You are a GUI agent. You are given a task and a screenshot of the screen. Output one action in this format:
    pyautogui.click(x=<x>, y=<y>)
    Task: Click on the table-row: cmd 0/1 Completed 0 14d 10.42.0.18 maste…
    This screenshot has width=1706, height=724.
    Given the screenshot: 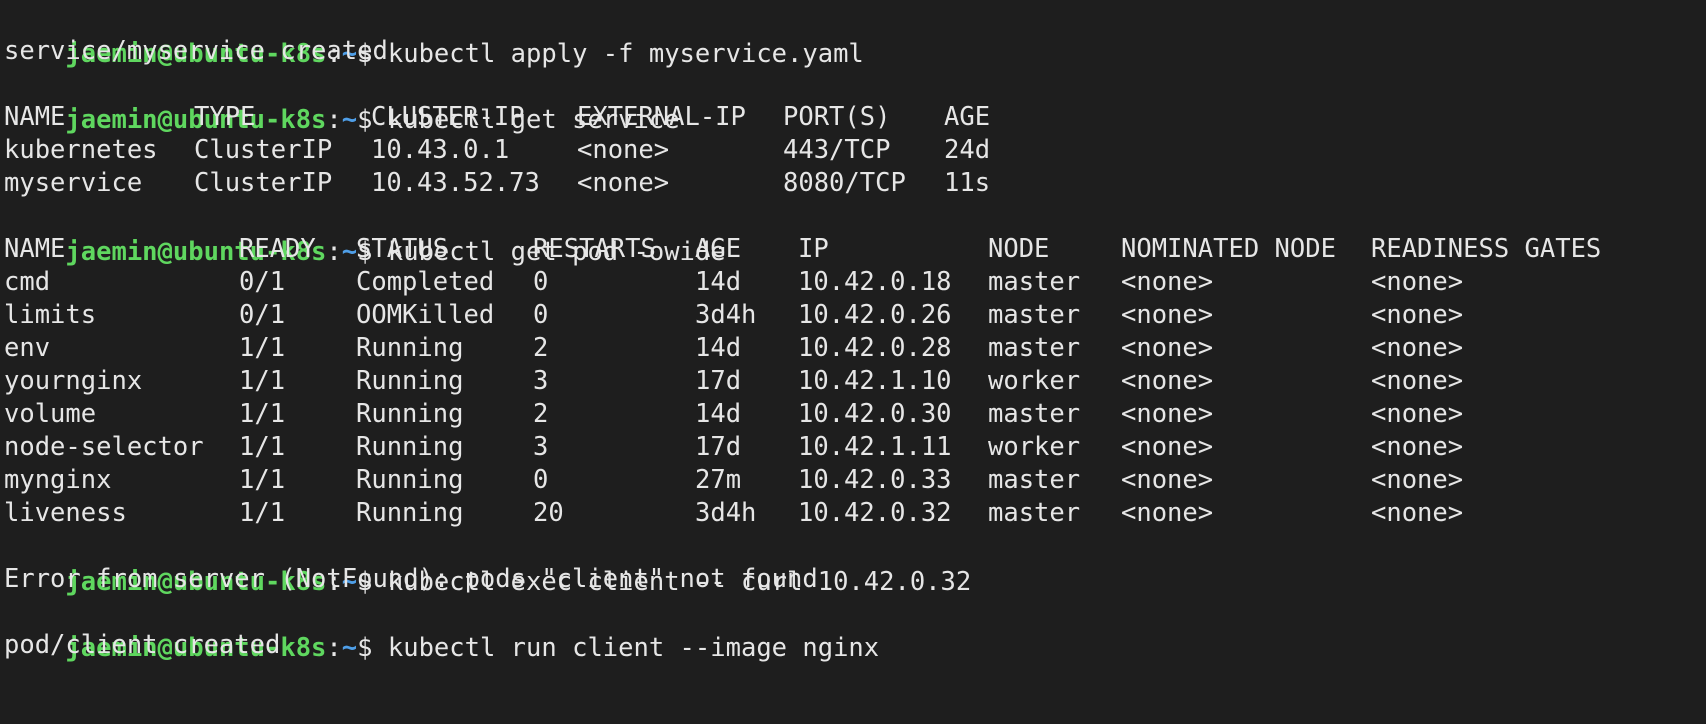 What is the action you would take?
    pyautogui.click(x=733, y=282)
    